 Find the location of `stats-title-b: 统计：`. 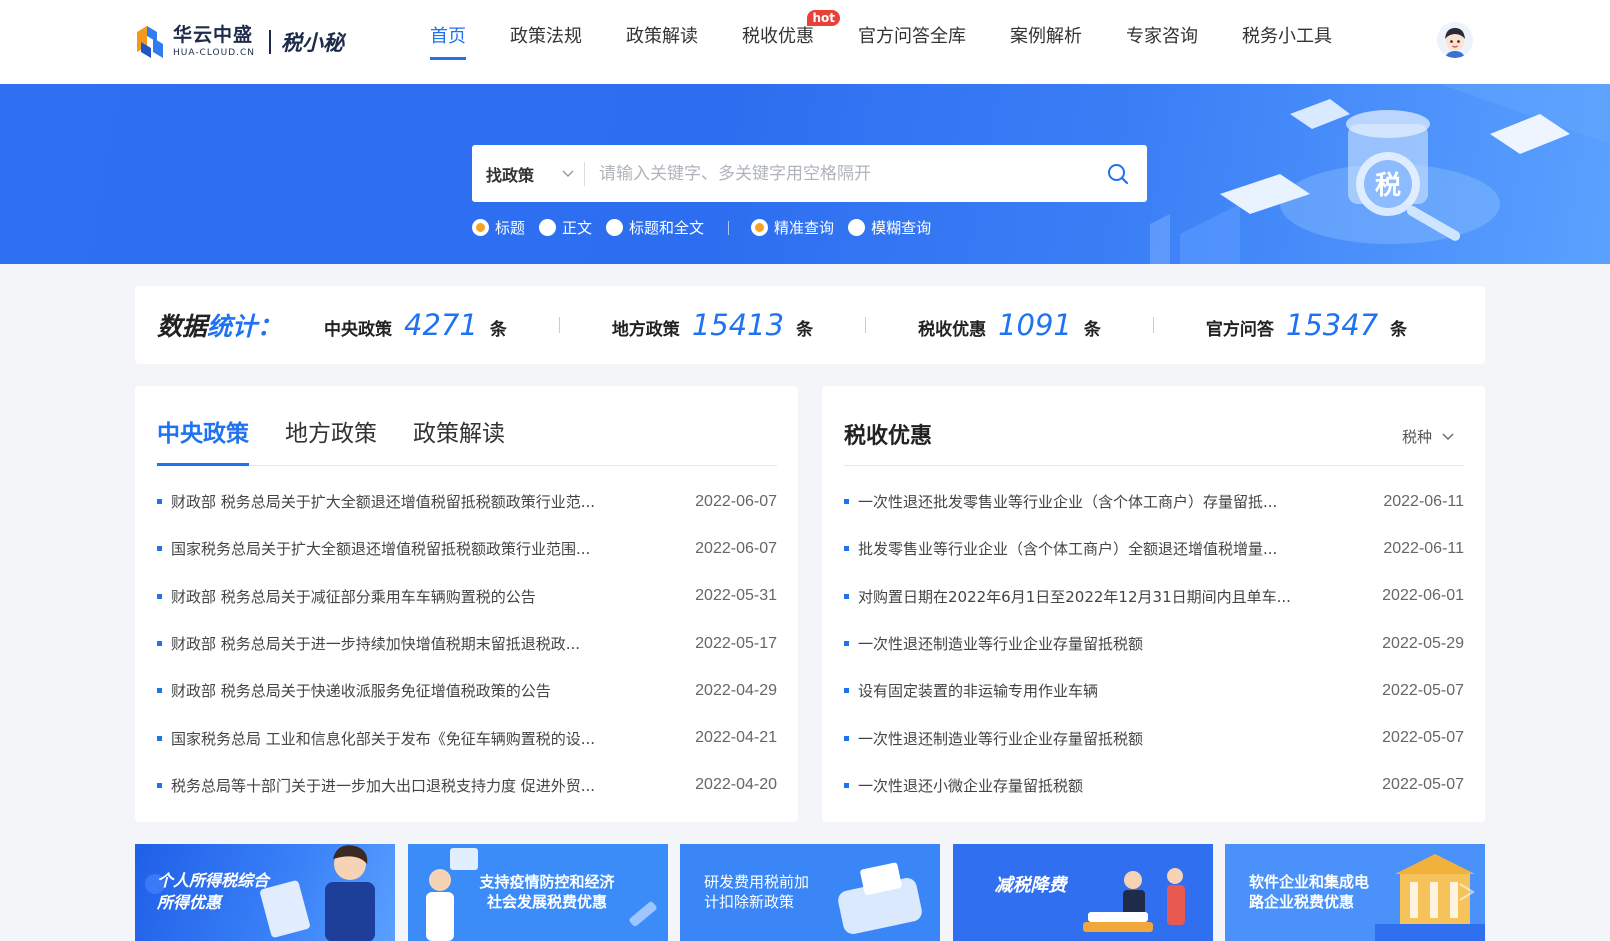

stats-title-b: 统计： is located at coordinates (245, 326).